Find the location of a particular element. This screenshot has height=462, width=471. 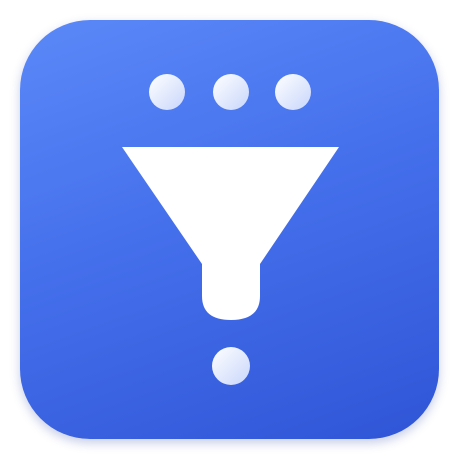

dot-icon-left is located at coordinates (167, 92).